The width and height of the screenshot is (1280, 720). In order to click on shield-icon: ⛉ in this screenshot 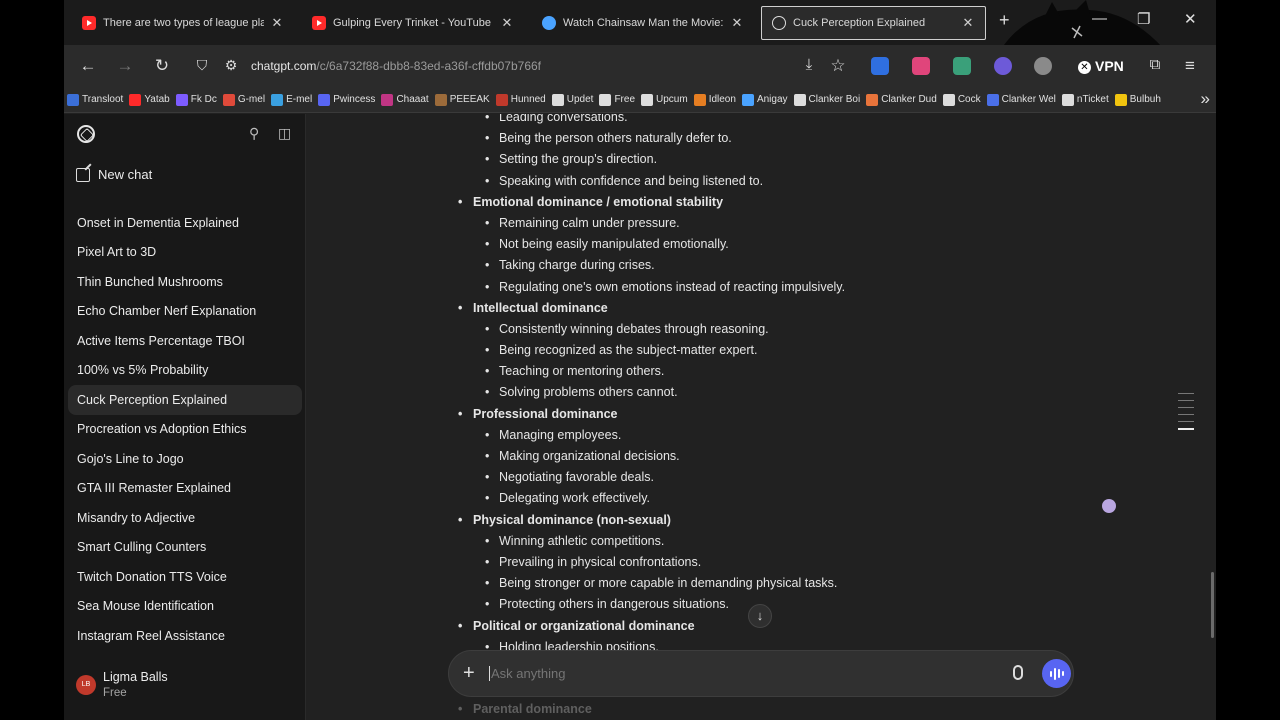, I will do `click(202, 65)`.